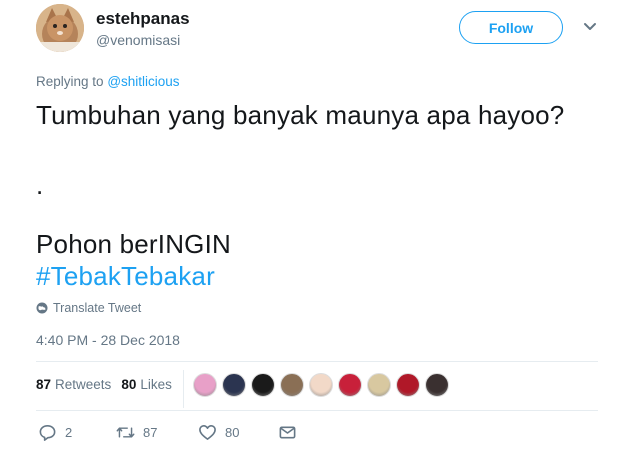 The height and width of the screenshot is (463, 636). I want to click on direct-message-button, so click(287, 432).